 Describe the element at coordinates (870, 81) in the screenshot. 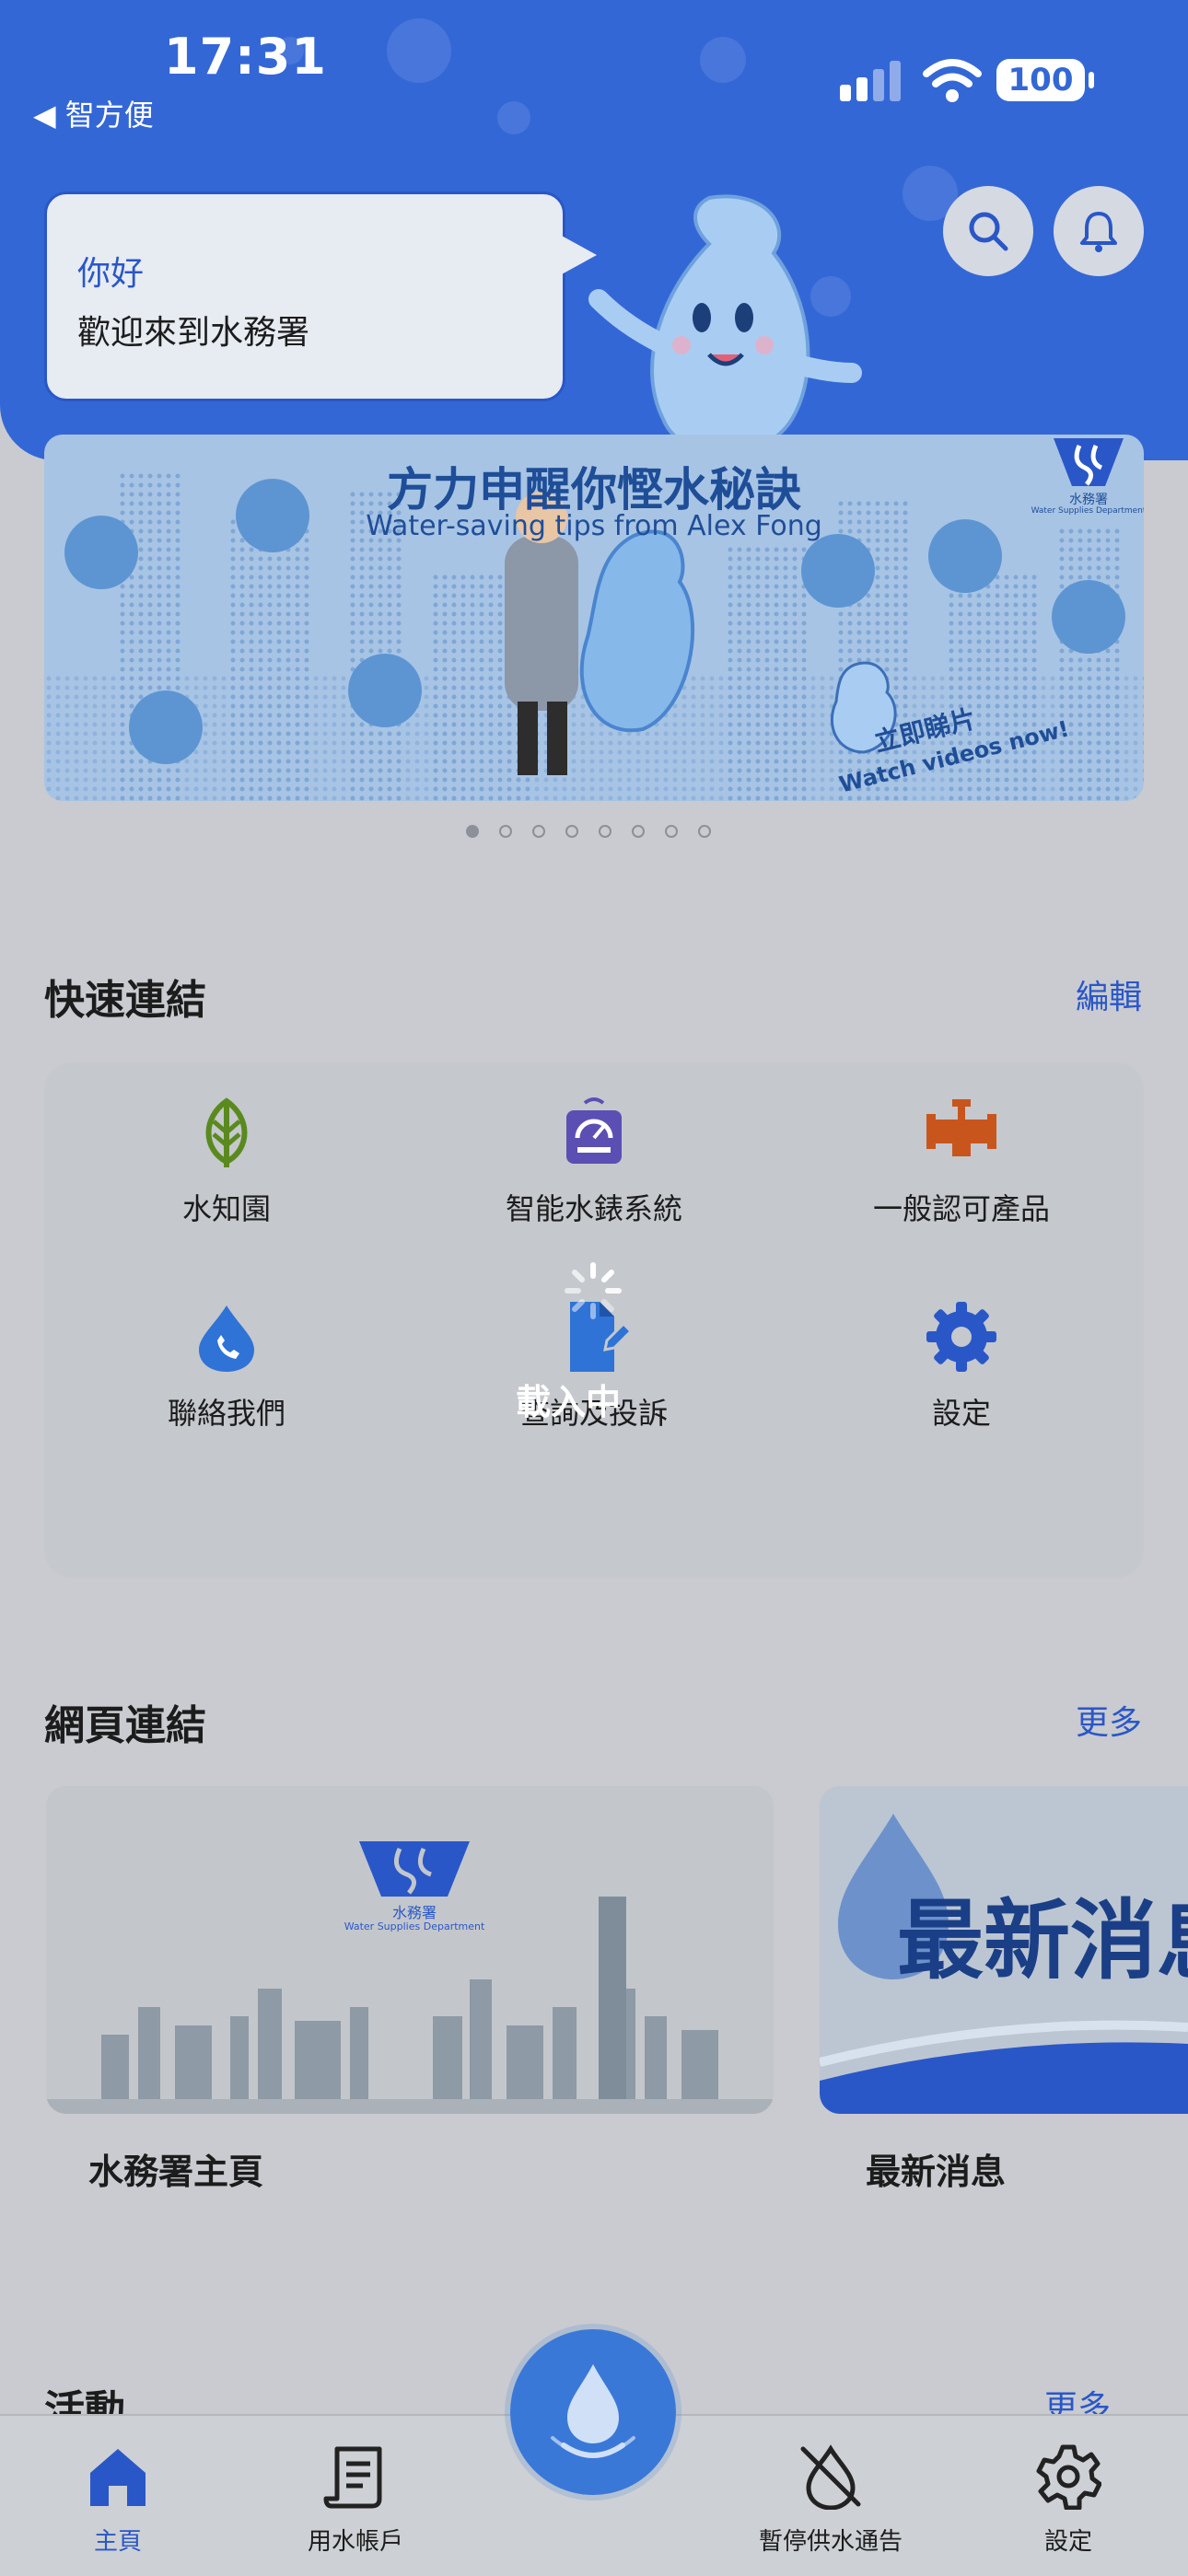

I see `cellular-signal-icon` at that location.